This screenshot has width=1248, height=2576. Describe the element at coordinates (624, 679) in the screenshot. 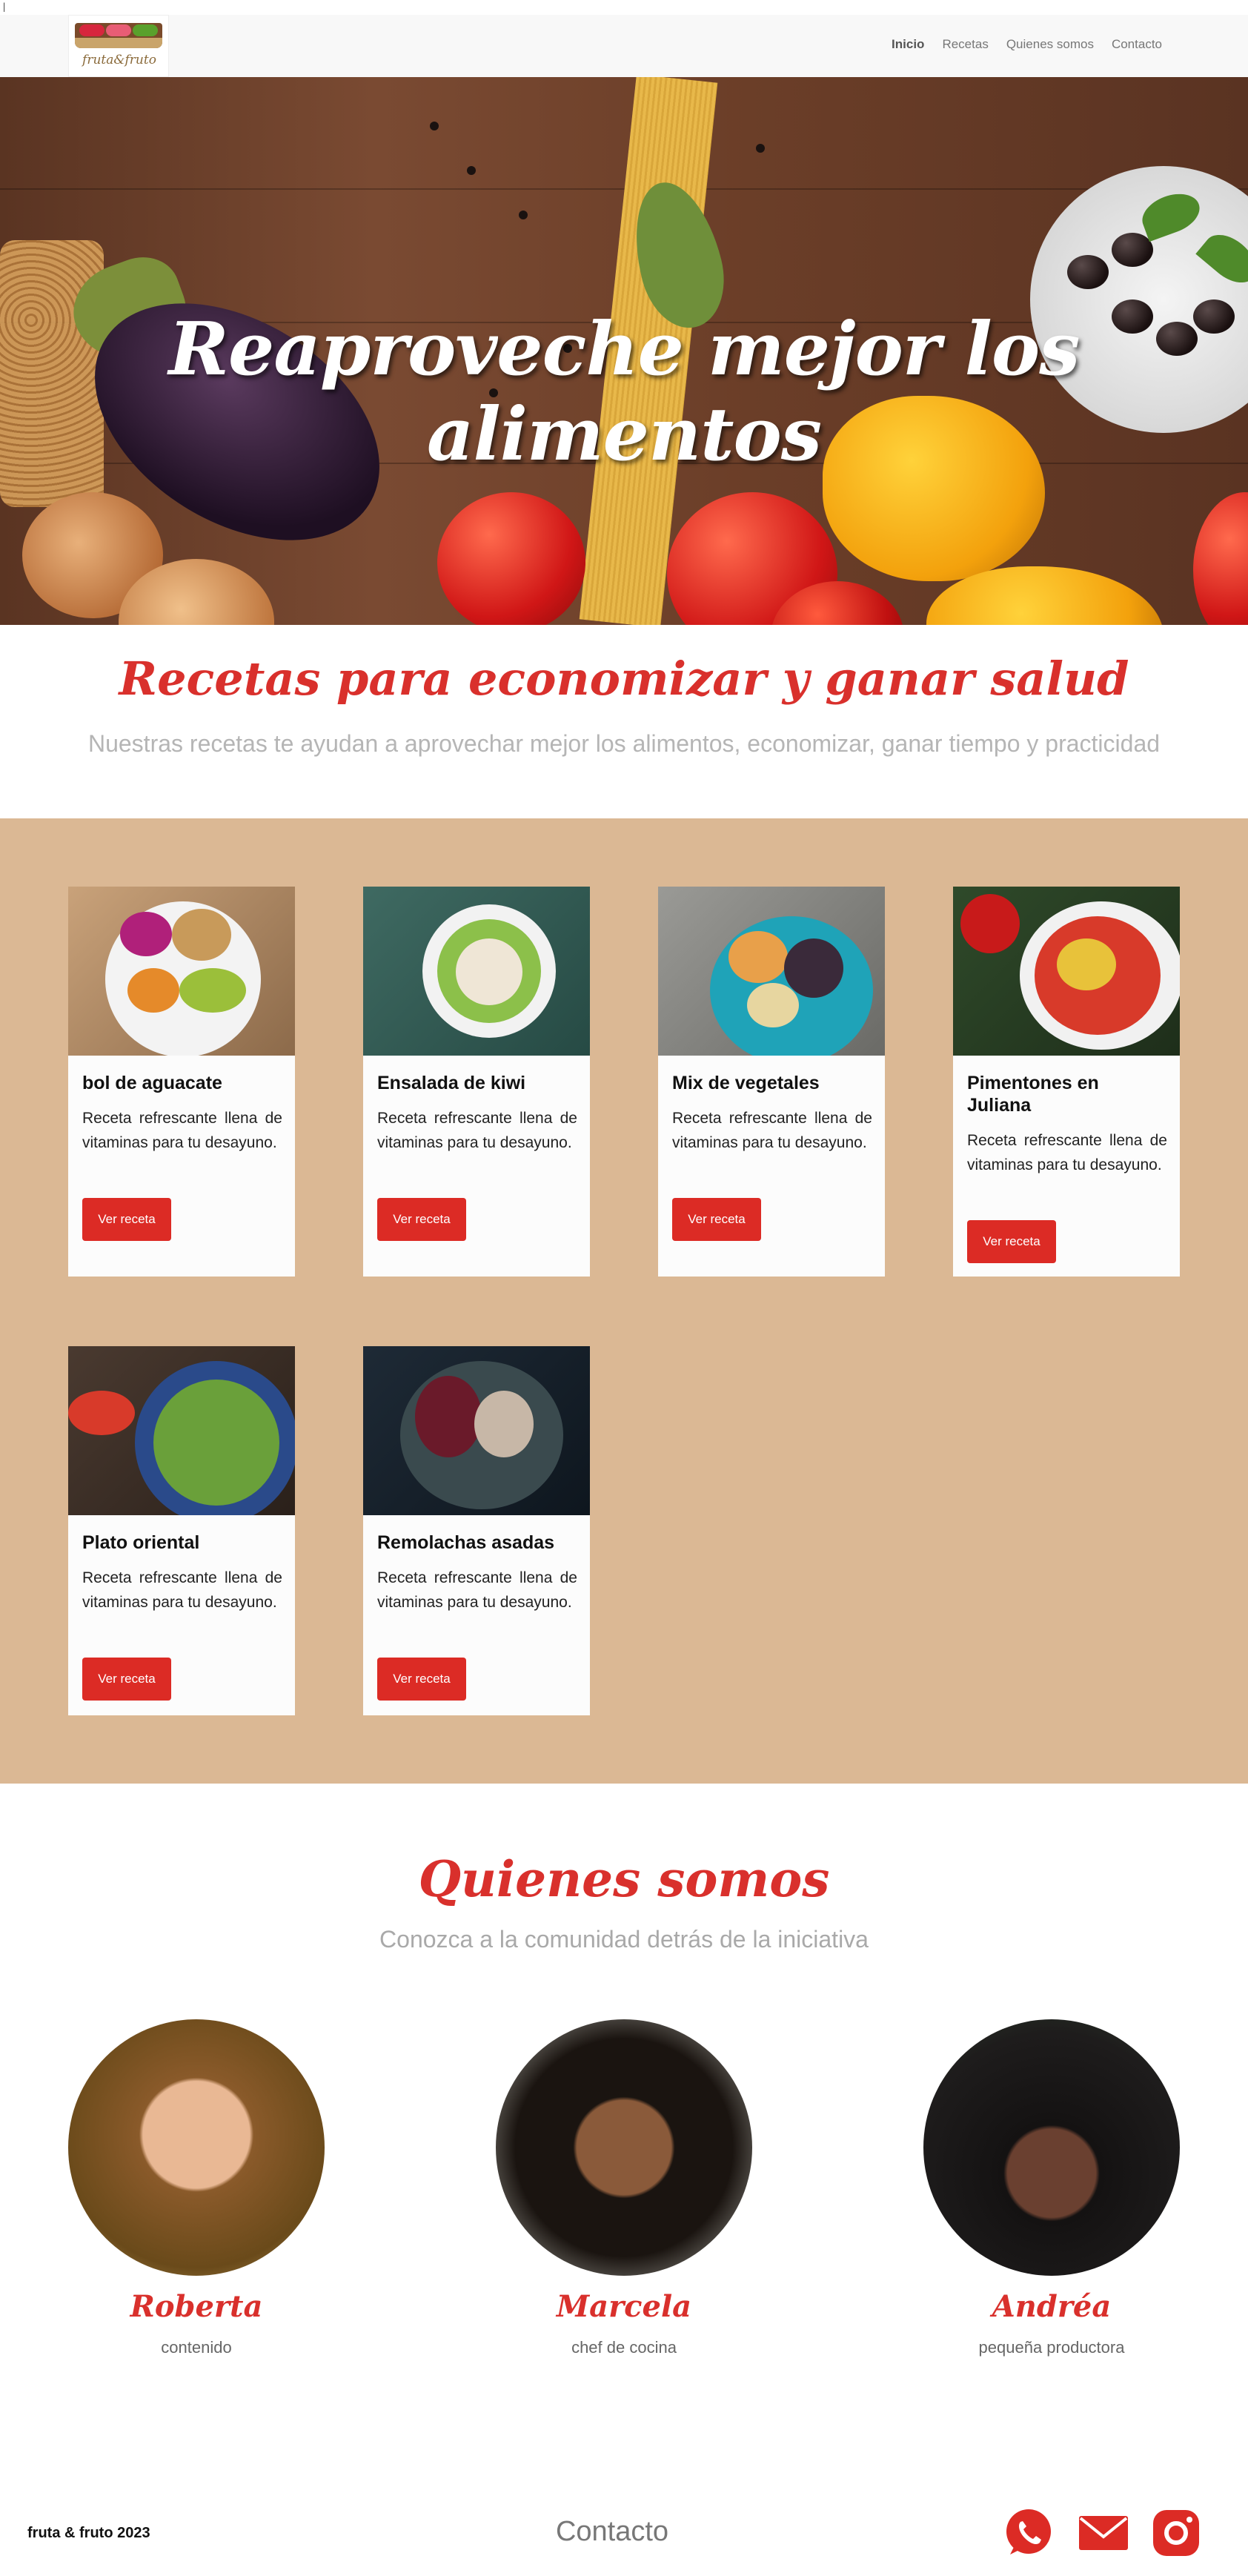

I see `recipes-title: Recetas para economizar y ganar salud` at that location.